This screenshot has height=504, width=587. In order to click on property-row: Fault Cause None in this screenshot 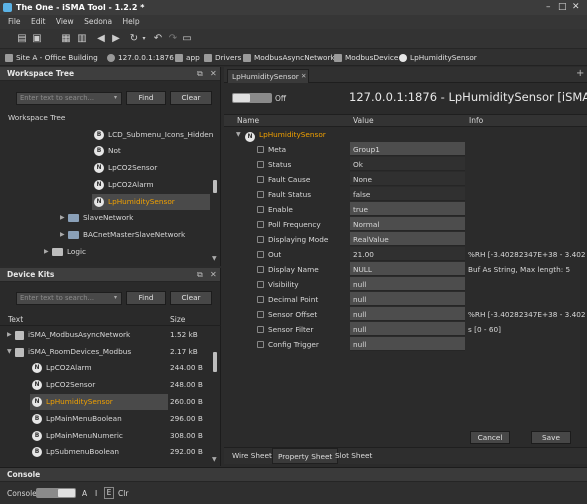, I will do `click(405, 179)`.